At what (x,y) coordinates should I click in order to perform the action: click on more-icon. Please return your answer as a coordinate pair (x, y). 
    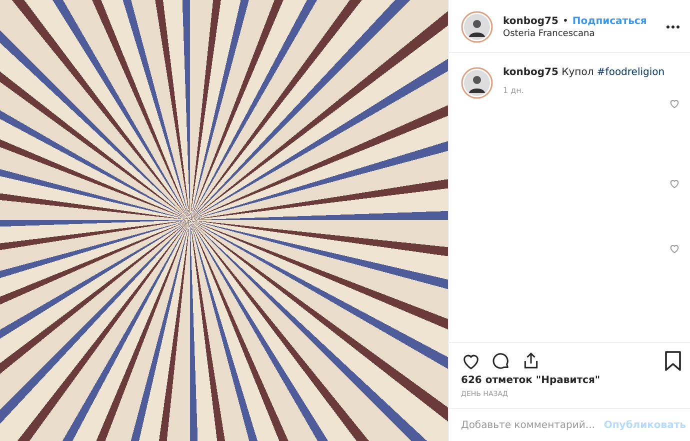
    Looking at the image, I should click on (673, 27).